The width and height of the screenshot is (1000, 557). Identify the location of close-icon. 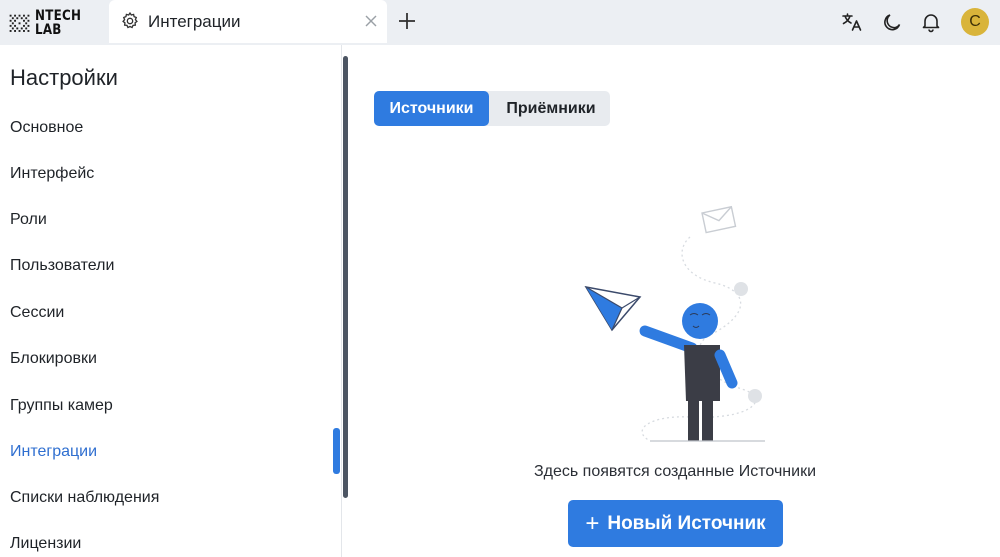
(371, 21).